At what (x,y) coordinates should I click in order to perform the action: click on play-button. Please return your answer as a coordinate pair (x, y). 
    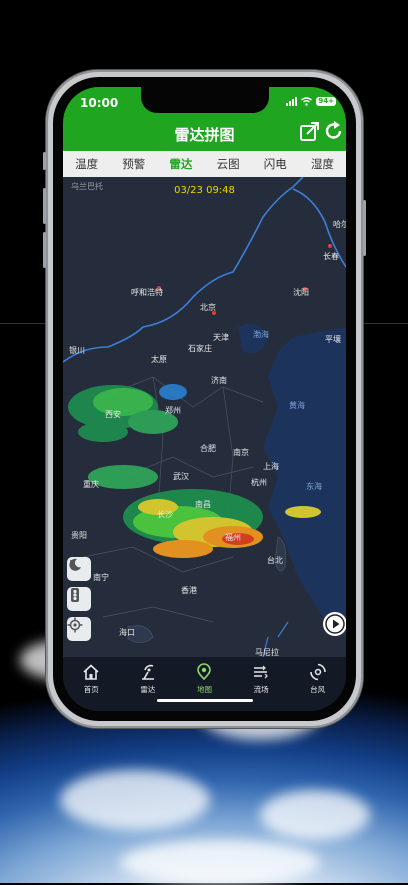
    Looking at the image, I should click on (334, 624).